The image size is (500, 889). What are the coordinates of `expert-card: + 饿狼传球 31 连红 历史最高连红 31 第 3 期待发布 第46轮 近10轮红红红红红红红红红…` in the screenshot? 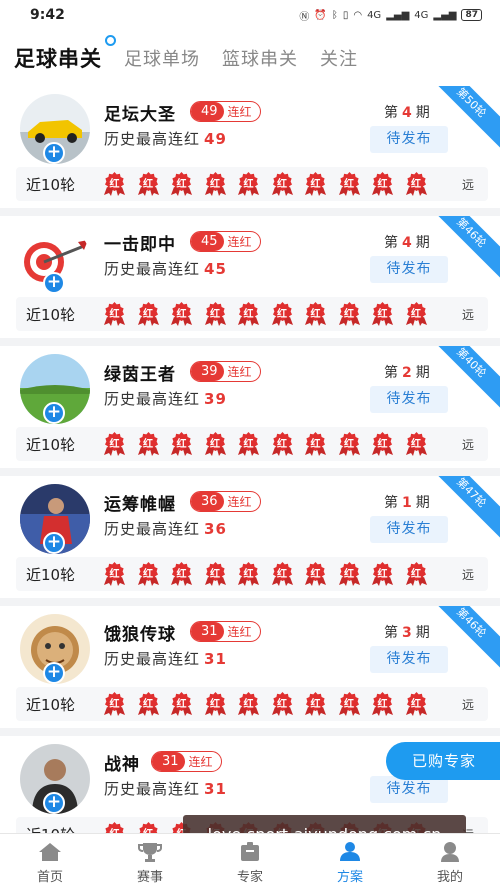 It's located at (250, 667).